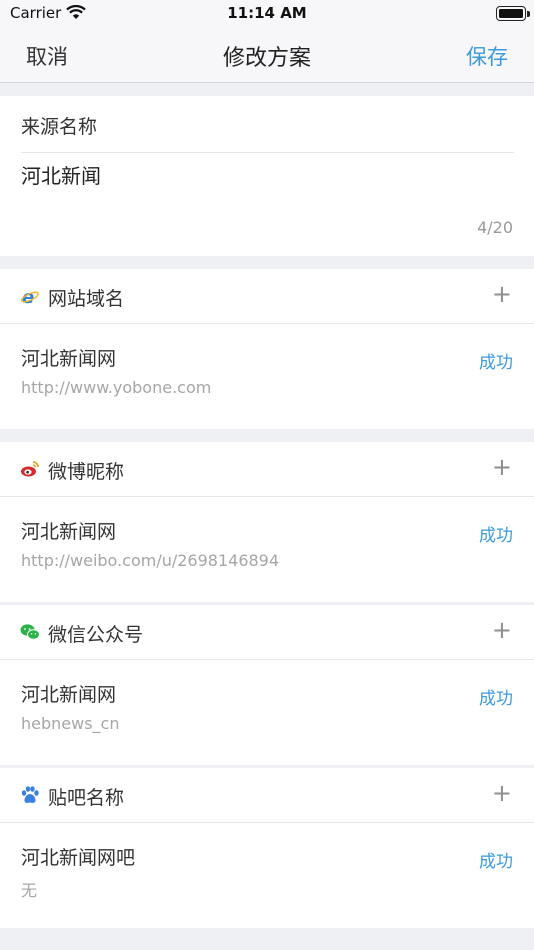 This screenshot has width=534, height=950. I want to click on nav-bar: 取消 修改方案 保存, so click(267, 55).